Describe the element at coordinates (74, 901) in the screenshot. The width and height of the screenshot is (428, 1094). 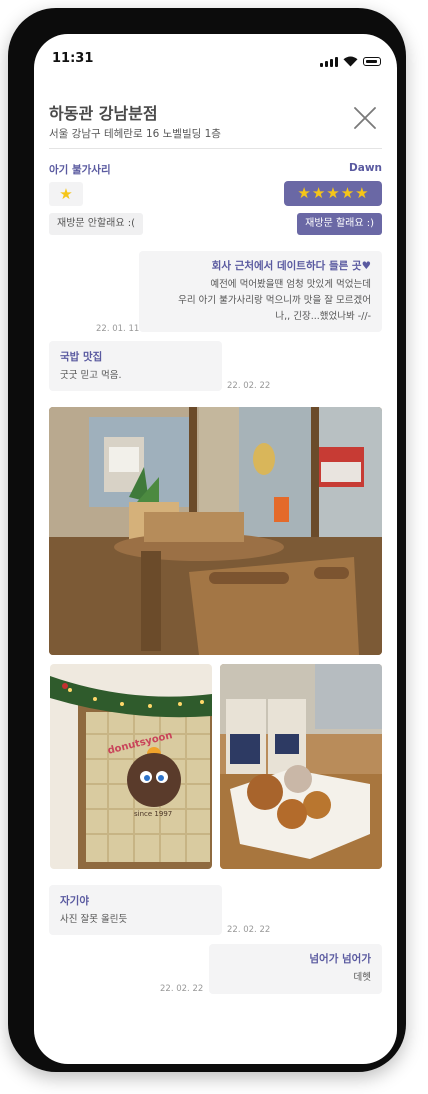
I see `message-title: 자기야` at that location.